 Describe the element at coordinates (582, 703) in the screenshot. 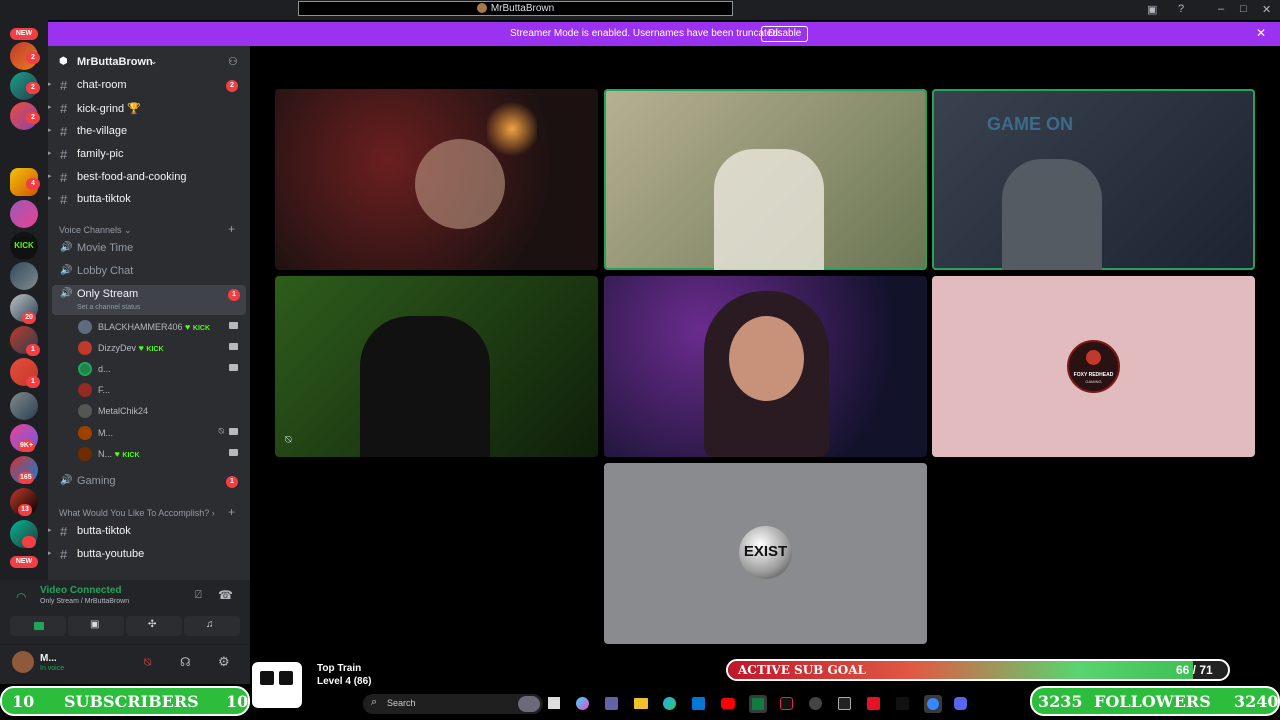

I see `copilot-icon` at that location.